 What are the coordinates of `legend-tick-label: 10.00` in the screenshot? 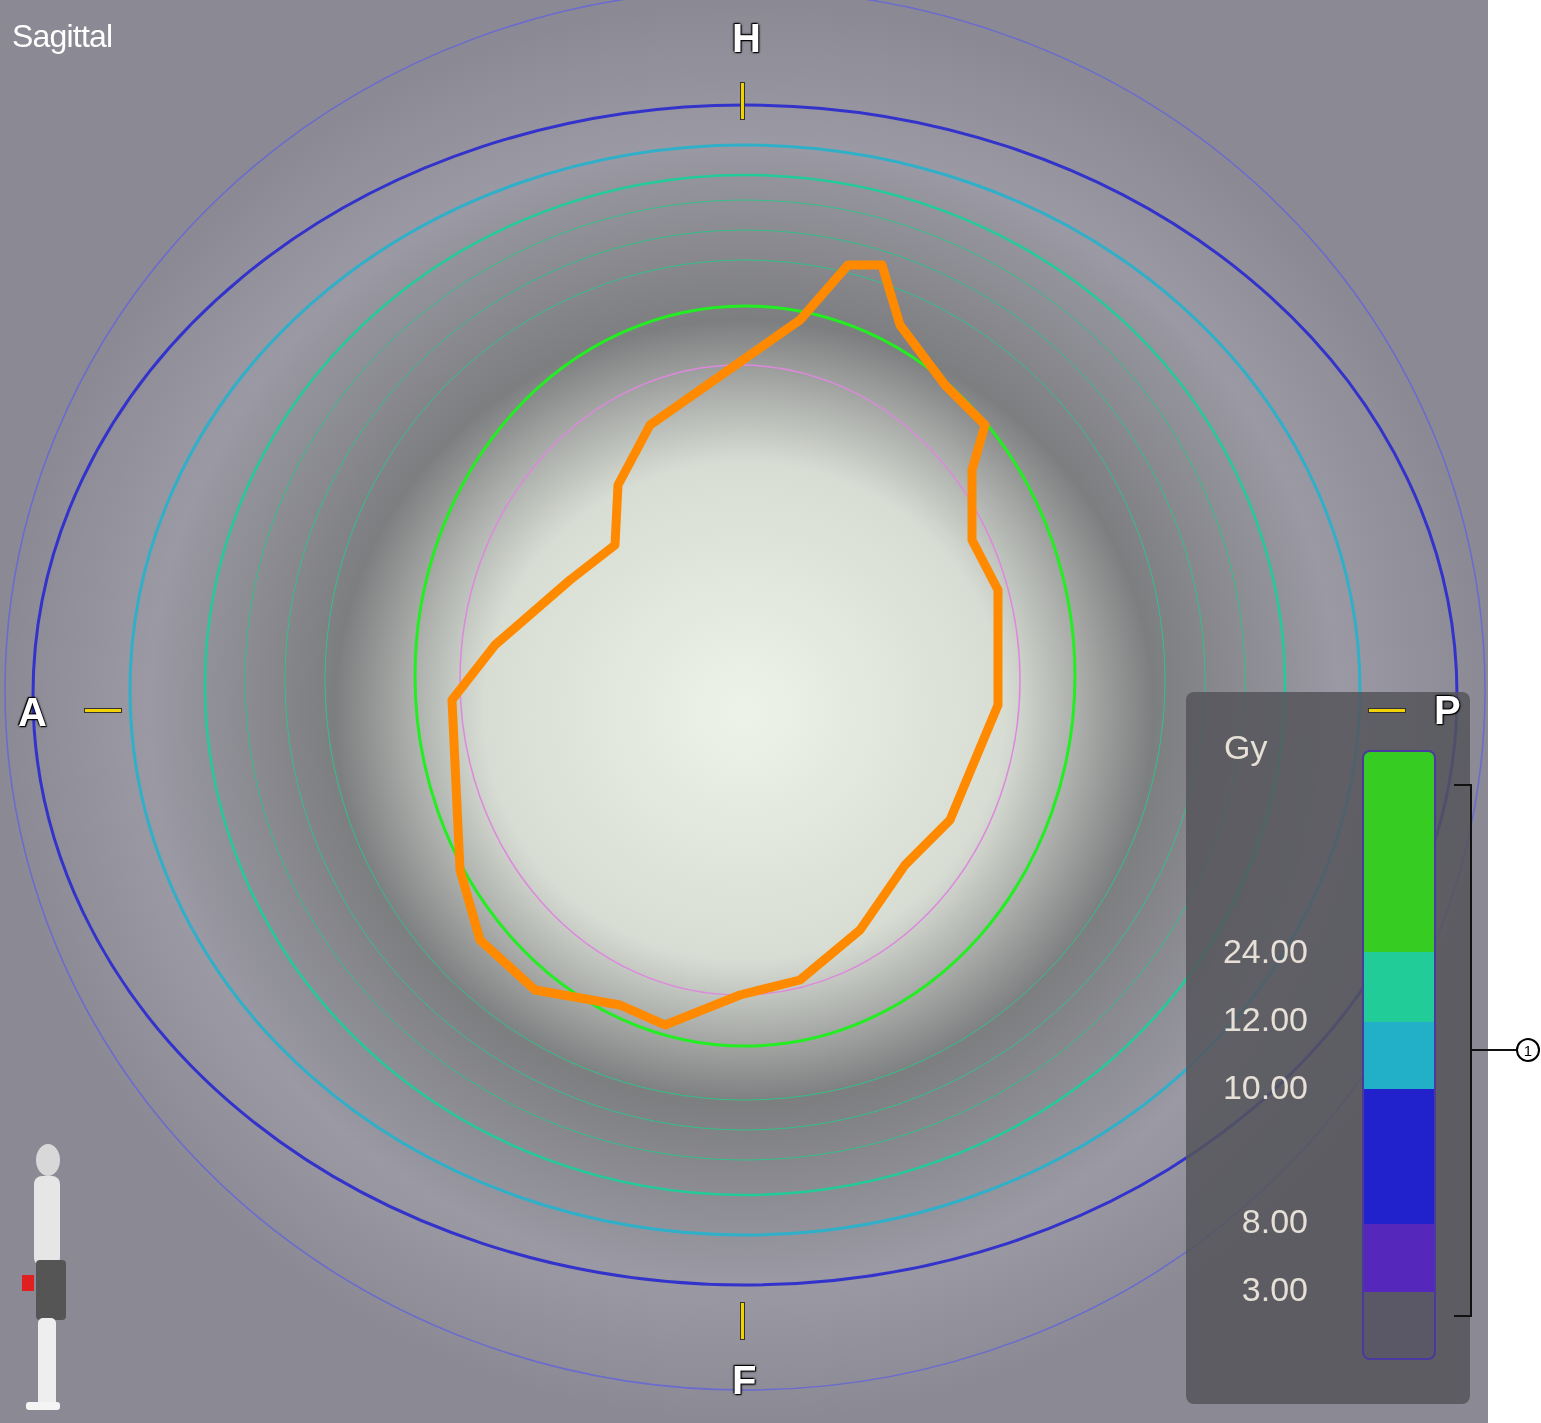 It's located at (1265, 1087).